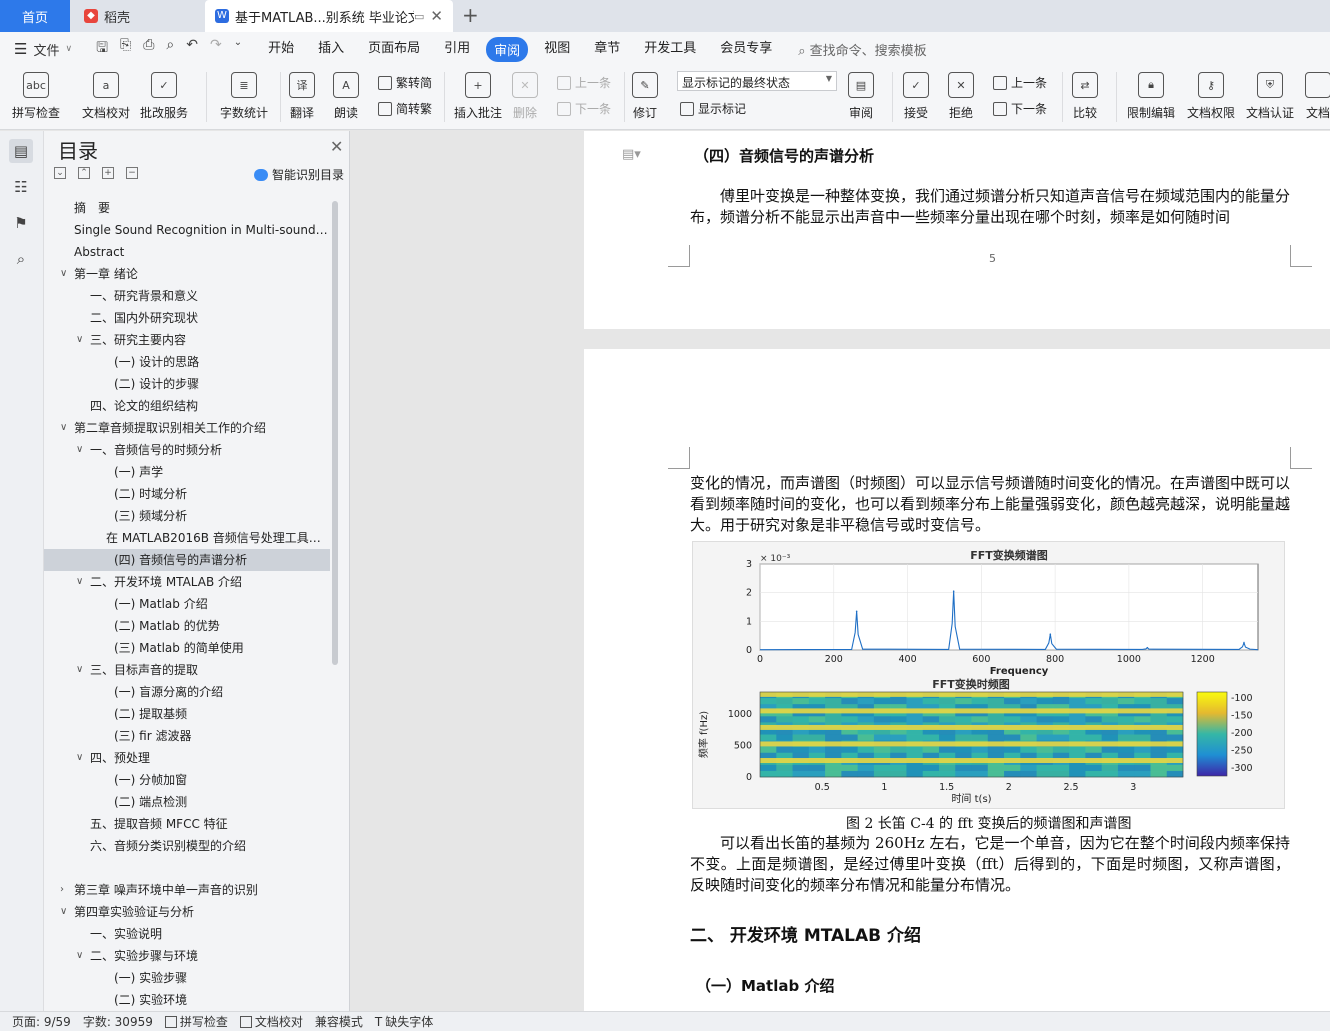 Image resolution: width=1330 pixels, height=1031 pixels. Describe the element at coordinates (607, 49) in the screenshot. I see `menu-section: 章节` at that location.